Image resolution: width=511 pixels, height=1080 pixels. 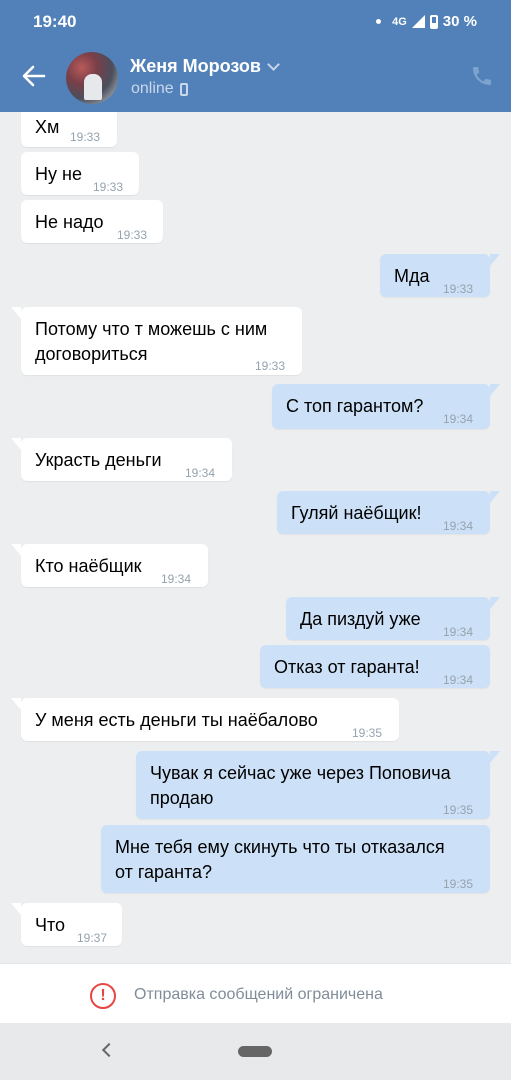 What do you see at coordinates (255, 22) in the screenshot?
I see `status-bar: 19:40 4G 30 %` at bounding box center [255, 22].